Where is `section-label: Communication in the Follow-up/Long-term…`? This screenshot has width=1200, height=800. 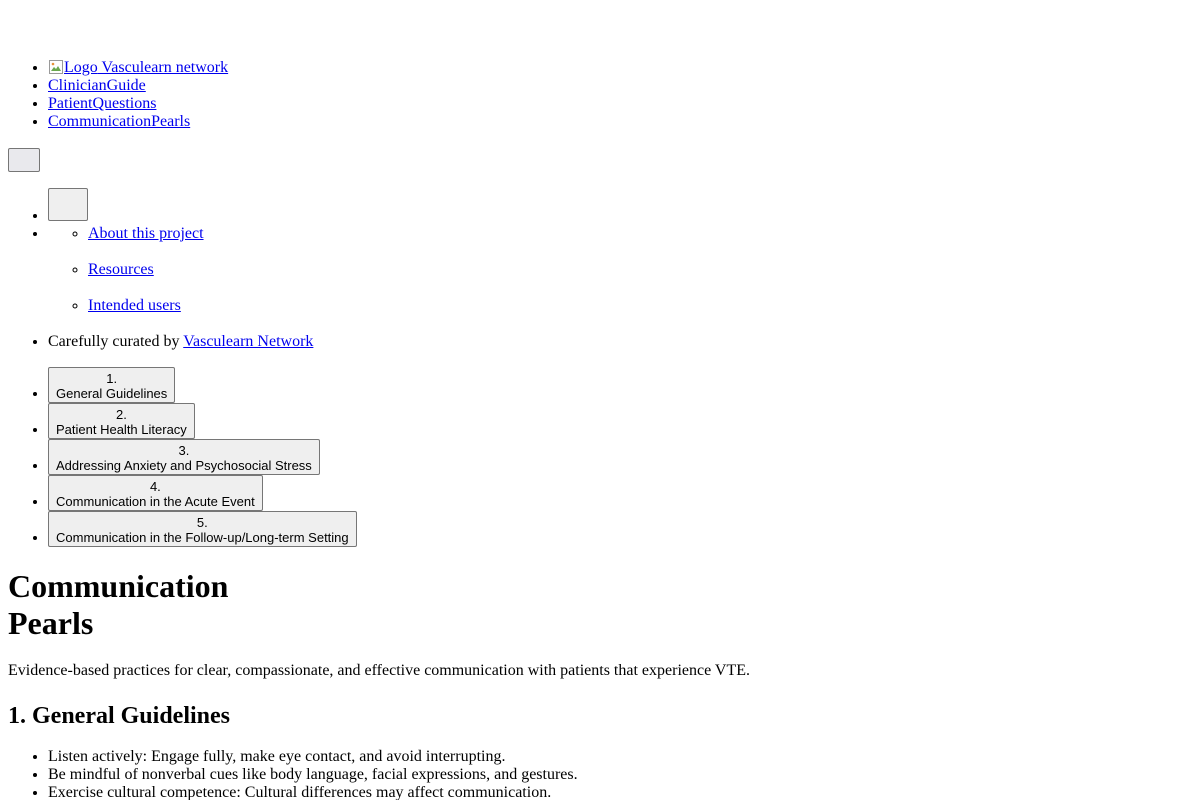
section-label: Communication in the Follow-up/Long-term… is located at coordinates (202, 537).